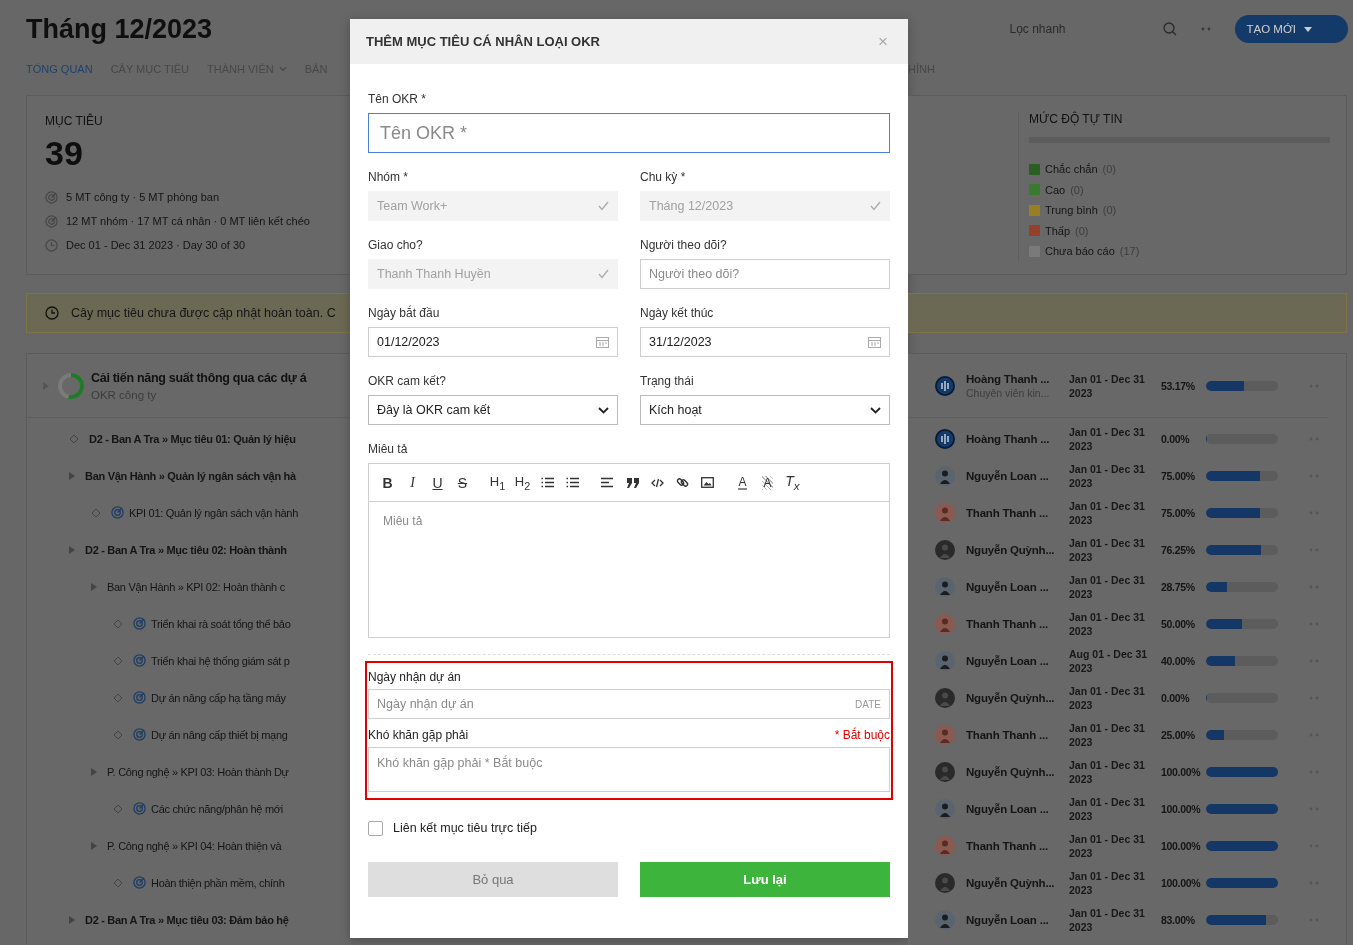  I want to click on objective-title: Hoàn thiện phần mềm, chính, so click(218, 882).